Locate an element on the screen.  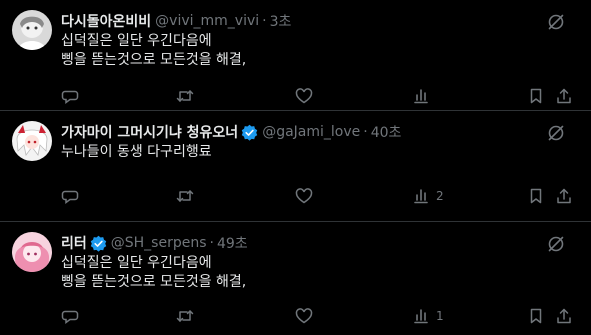
timestamp: 3초 is located at coordinates (281, 21).